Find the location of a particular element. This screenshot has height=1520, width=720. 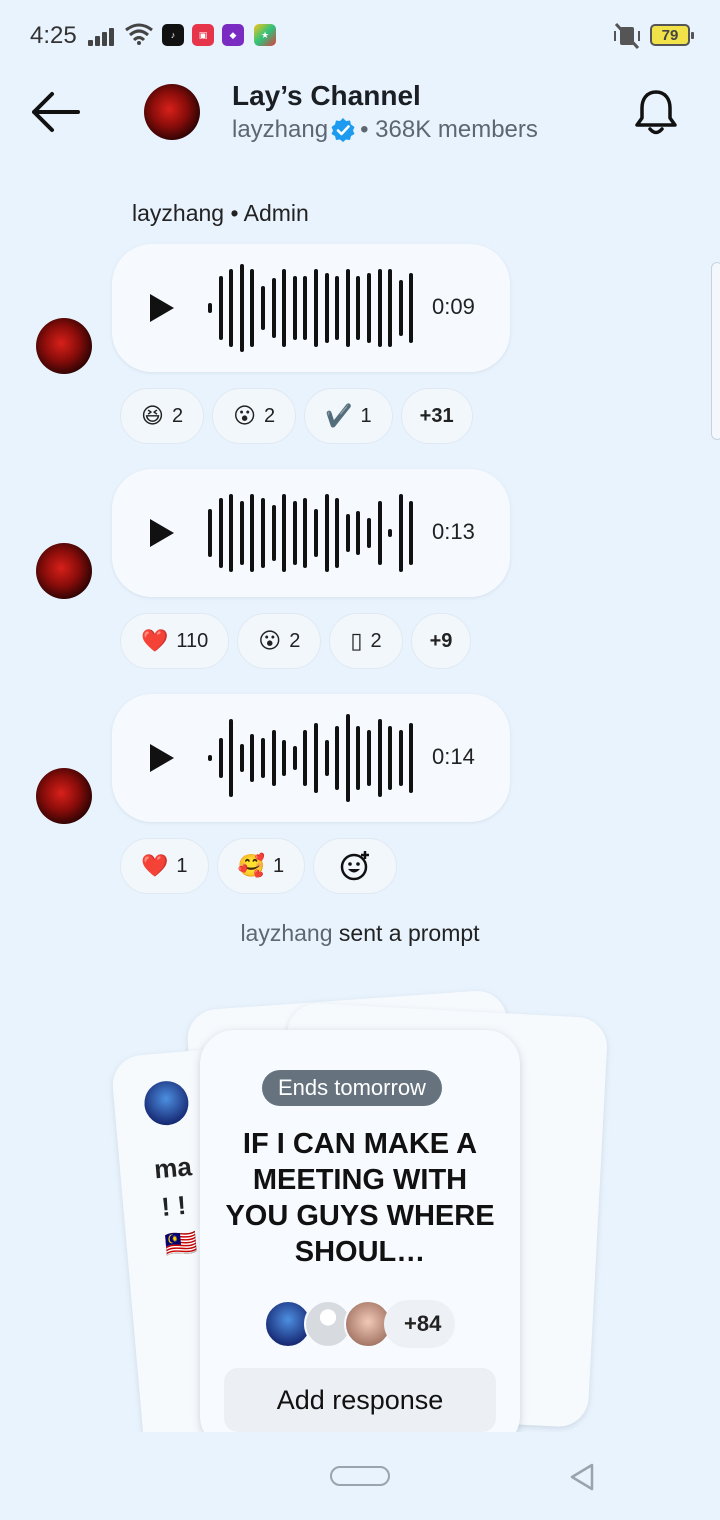

more-reactions-button: +9 is located at coordinates (441, 641).